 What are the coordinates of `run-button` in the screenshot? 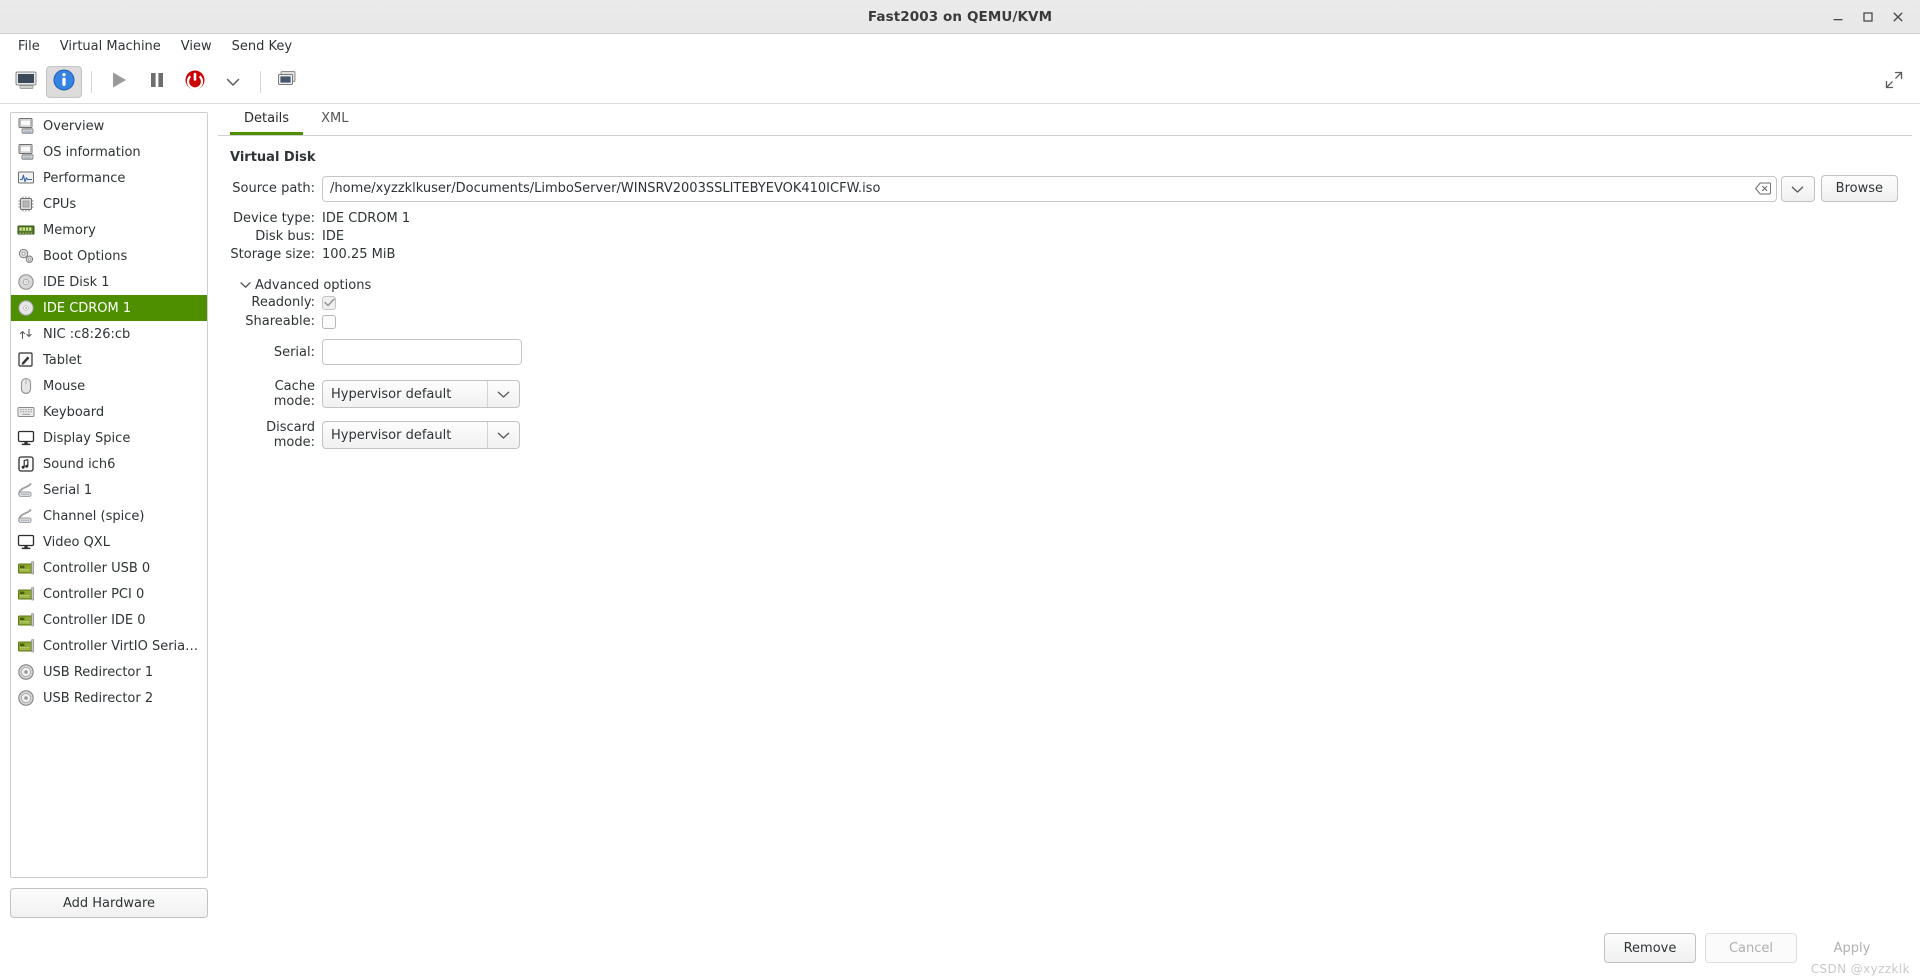 It's located at (119, 82).